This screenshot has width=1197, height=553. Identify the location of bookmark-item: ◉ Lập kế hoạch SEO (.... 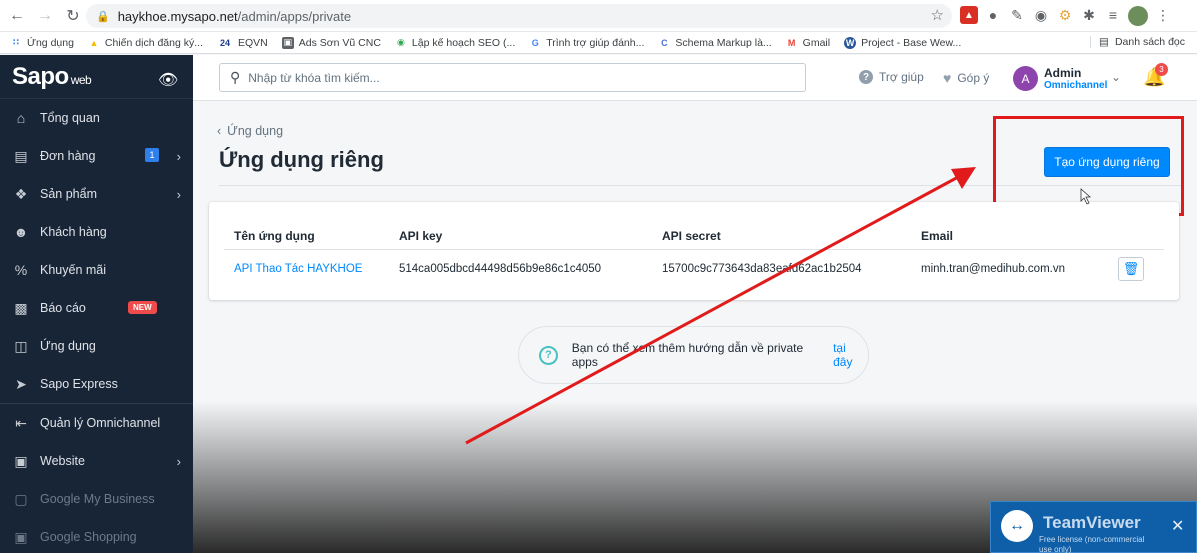
(455, 43).